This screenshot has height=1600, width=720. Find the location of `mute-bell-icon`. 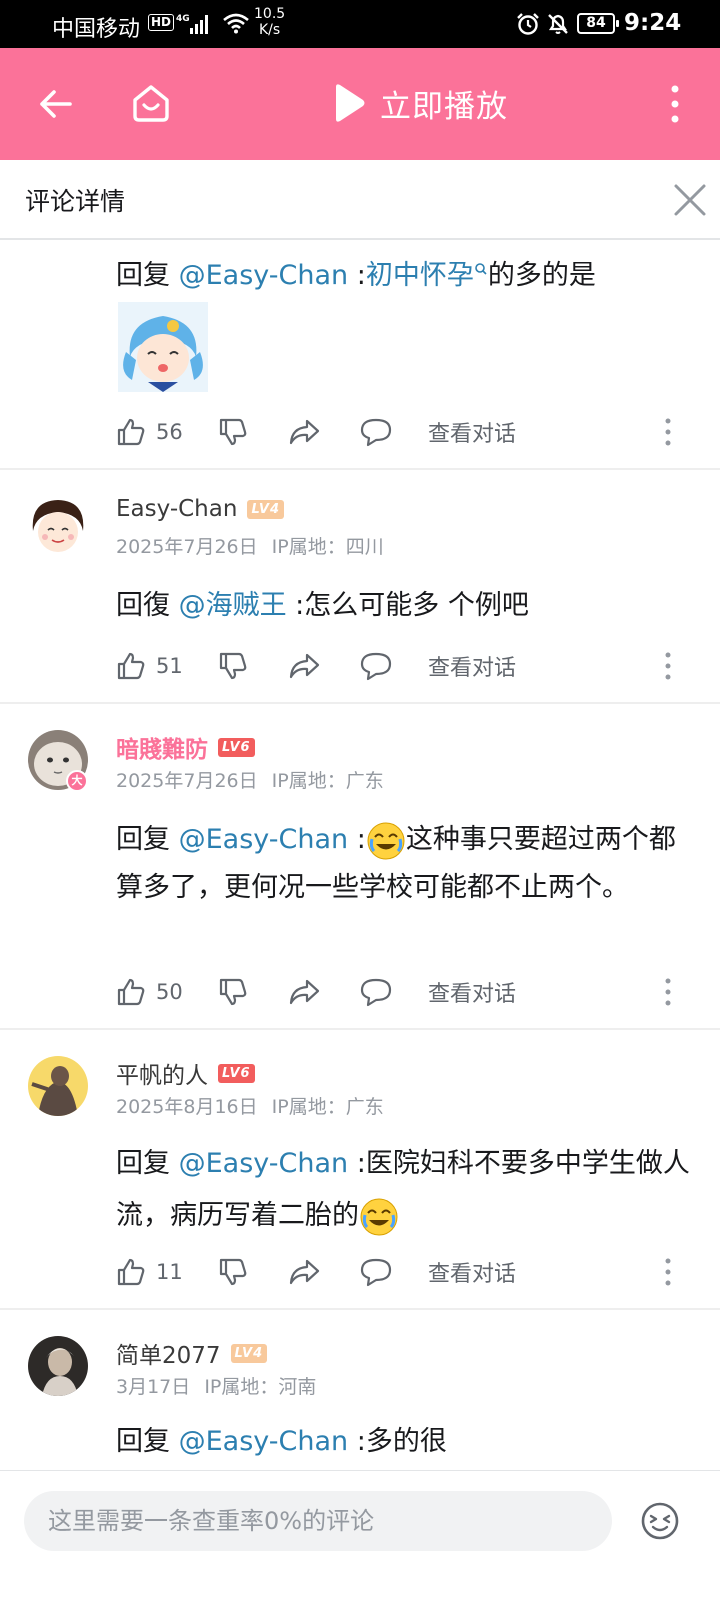

mute-bell-icon is located at coordinates (558, 24).